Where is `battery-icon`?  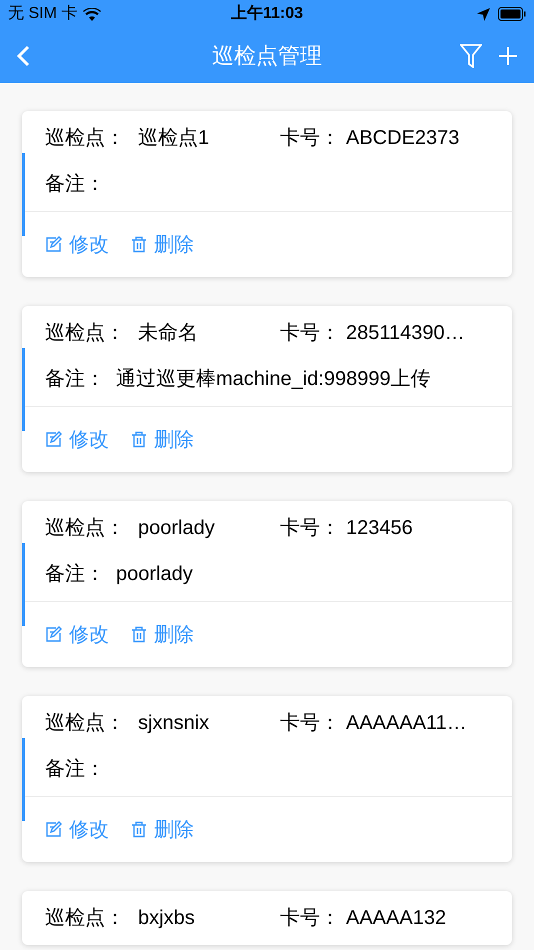
battery-icon is located at coordinates (512, 14).